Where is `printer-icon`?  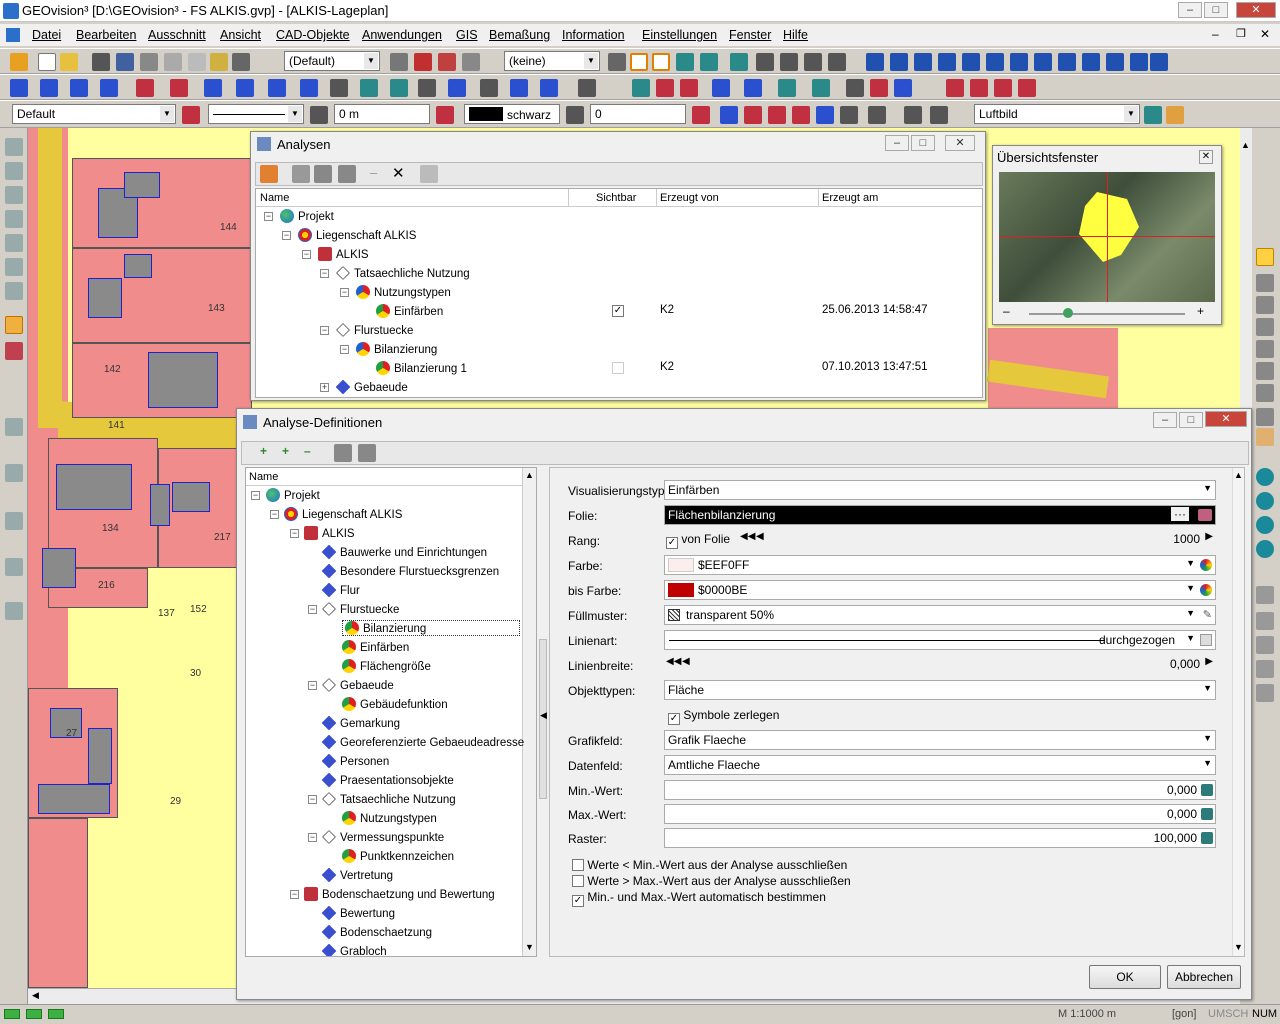 printer-icon is located at coordinates (241, 62).